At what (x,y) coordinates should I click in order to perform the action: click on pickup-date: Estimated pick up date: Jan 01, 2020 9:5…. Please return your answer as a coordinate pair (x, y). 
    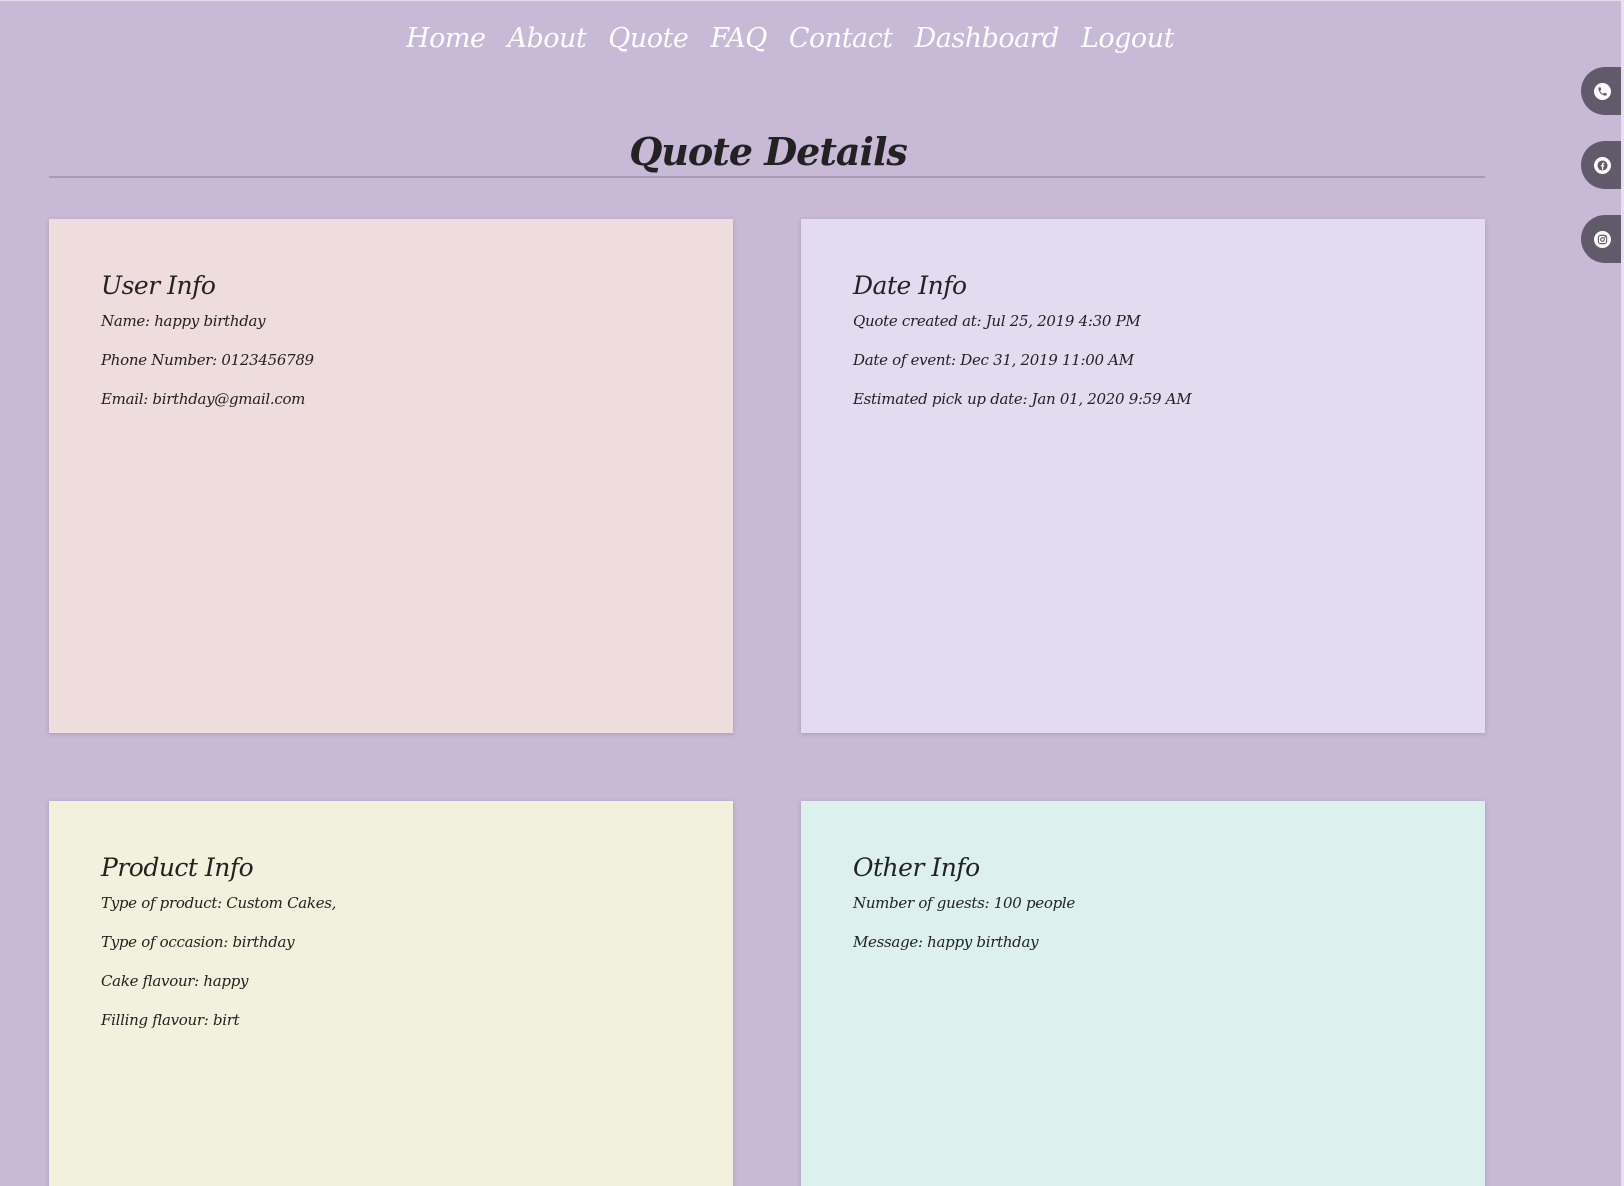
    Looking at the image, I should click on (1022, 399).